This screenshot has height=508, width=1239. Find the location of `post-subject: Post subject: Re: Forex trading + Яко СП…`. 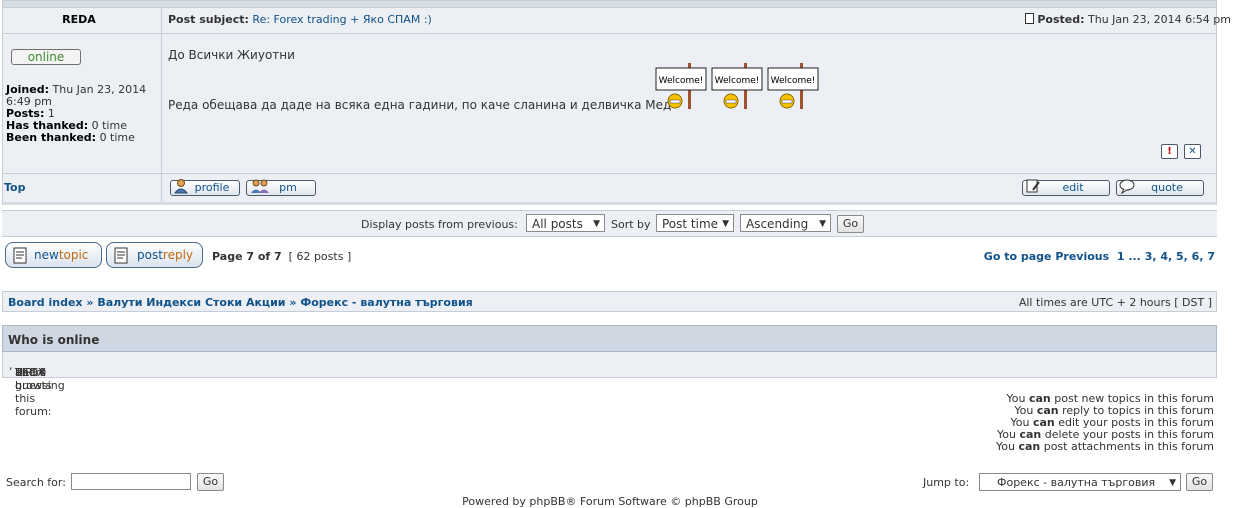

post-subject: Post subject: Re: Forex trading + Яко СП… is located at coordinates (300, 19).